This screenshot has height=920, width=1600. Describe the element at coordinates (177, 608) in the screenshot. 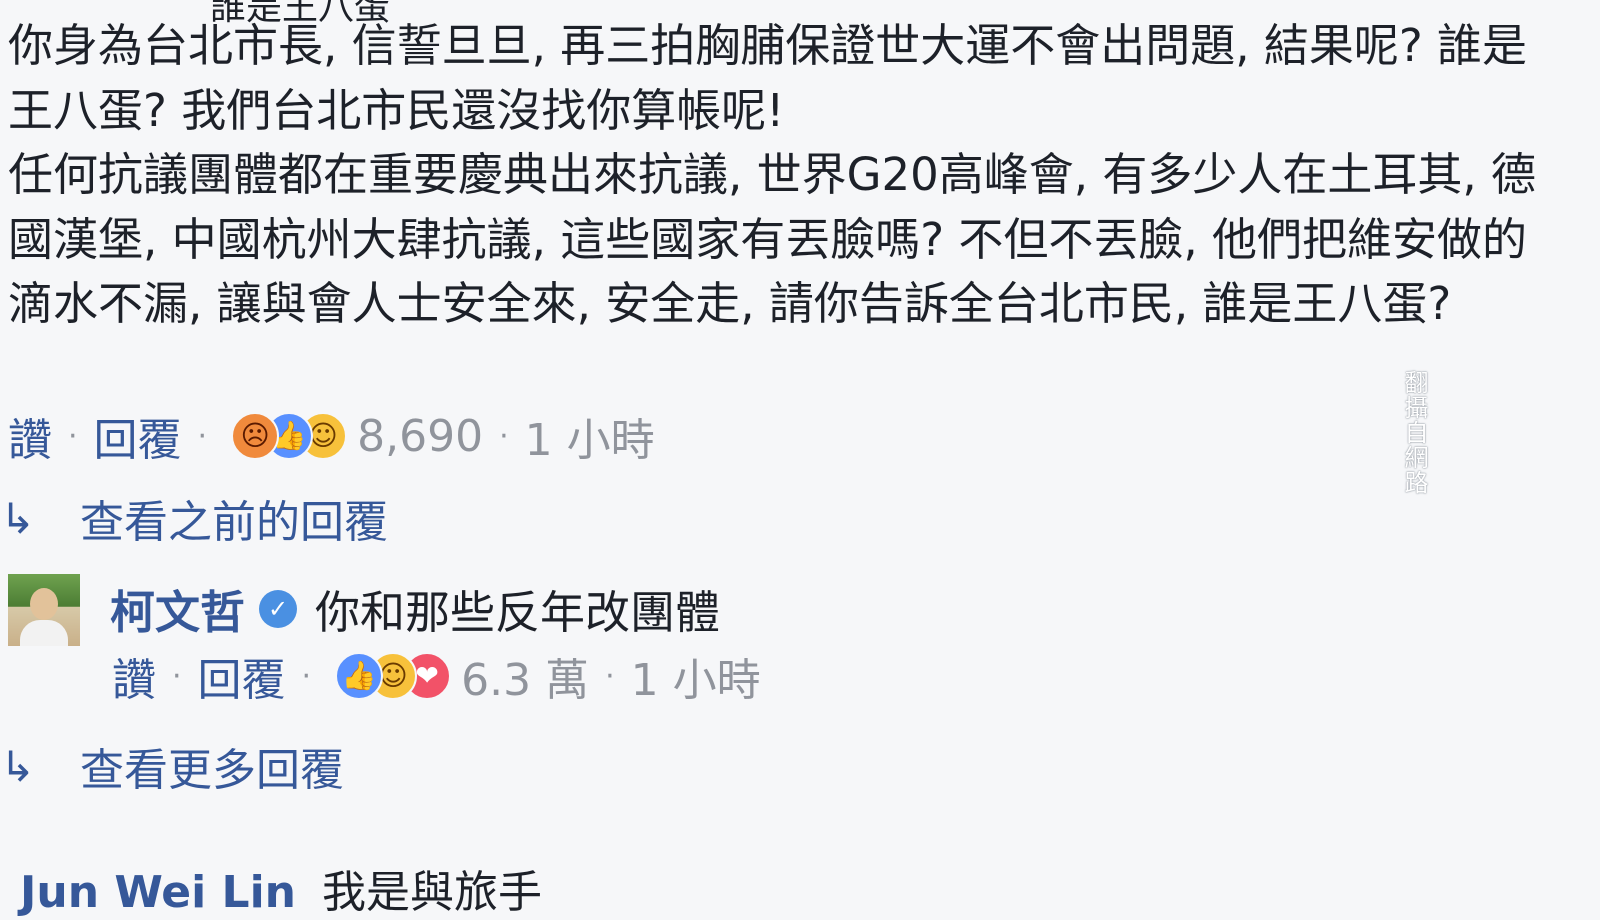

I see `reply-author-name: 柯文哲` at that location.